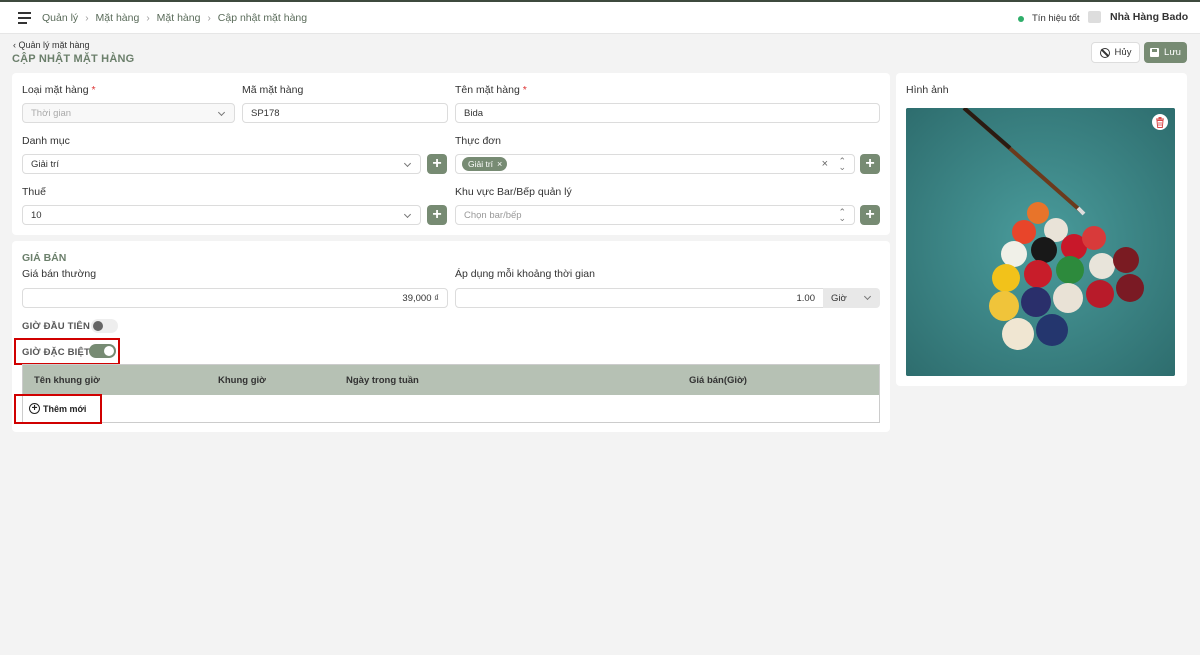 The image size is (1200, 655). Describe the element at coordinates (262, 18) in the screenshot. I see `breadcrumb-item: Cập nhật mặt hàng` at that location.